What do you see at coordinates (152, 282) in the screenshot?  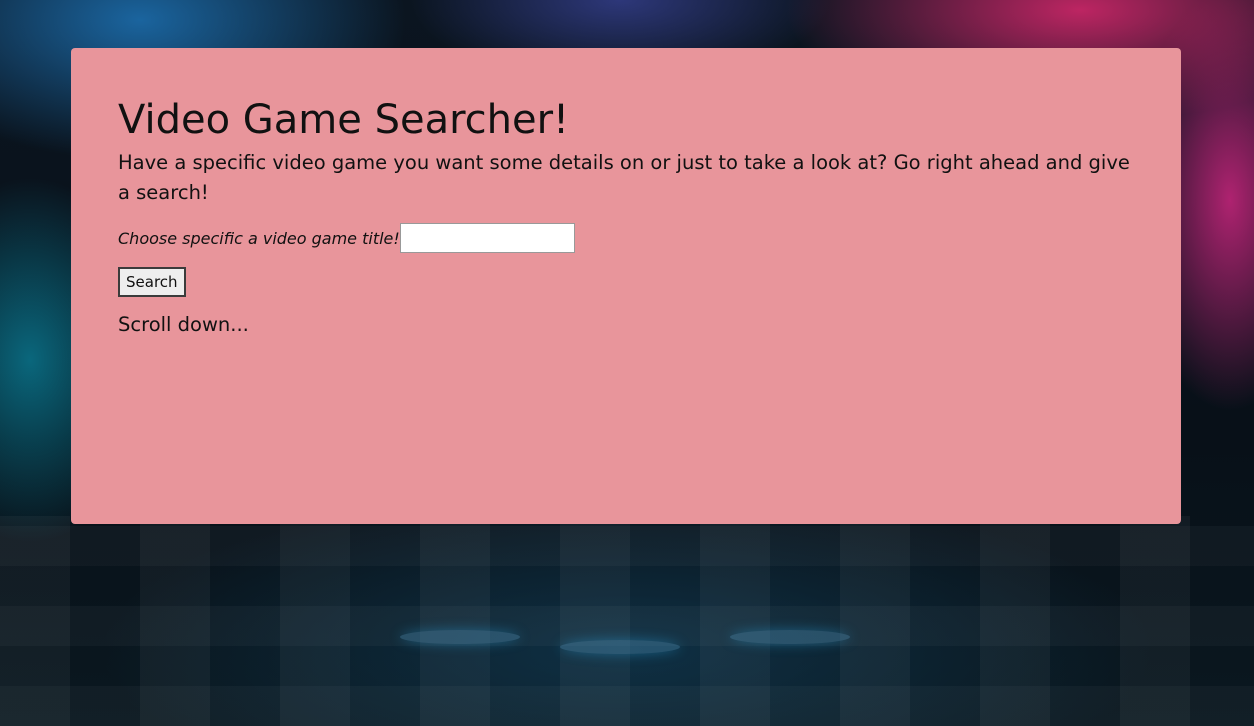 I see `search-button: Search` at bounding box center [152, 282].